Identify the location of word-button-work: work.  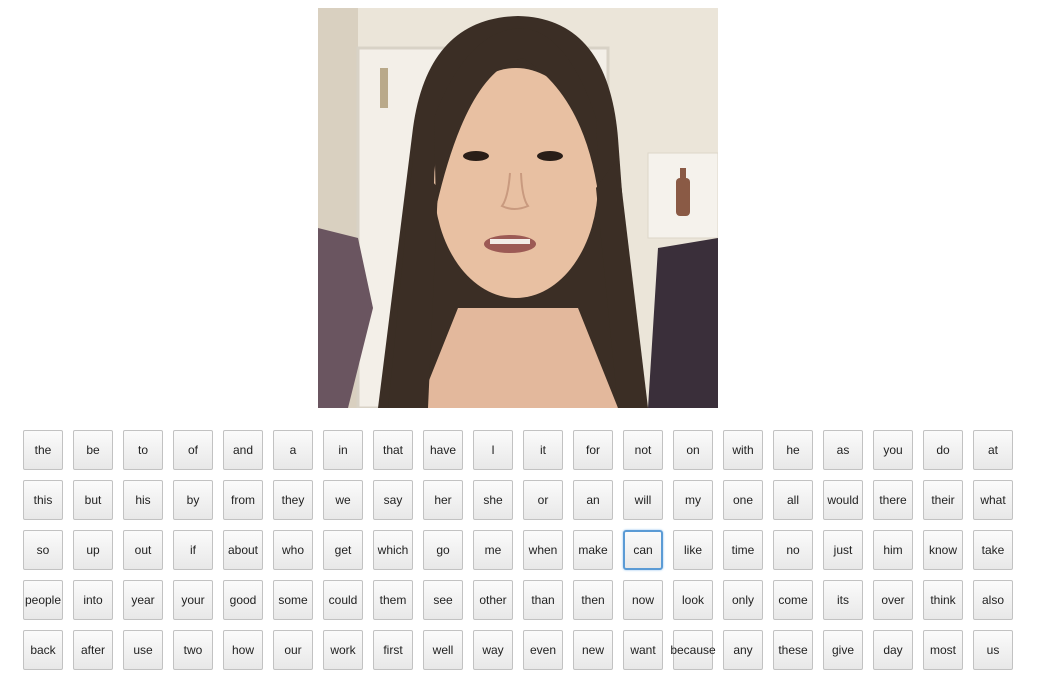
(343, 650).